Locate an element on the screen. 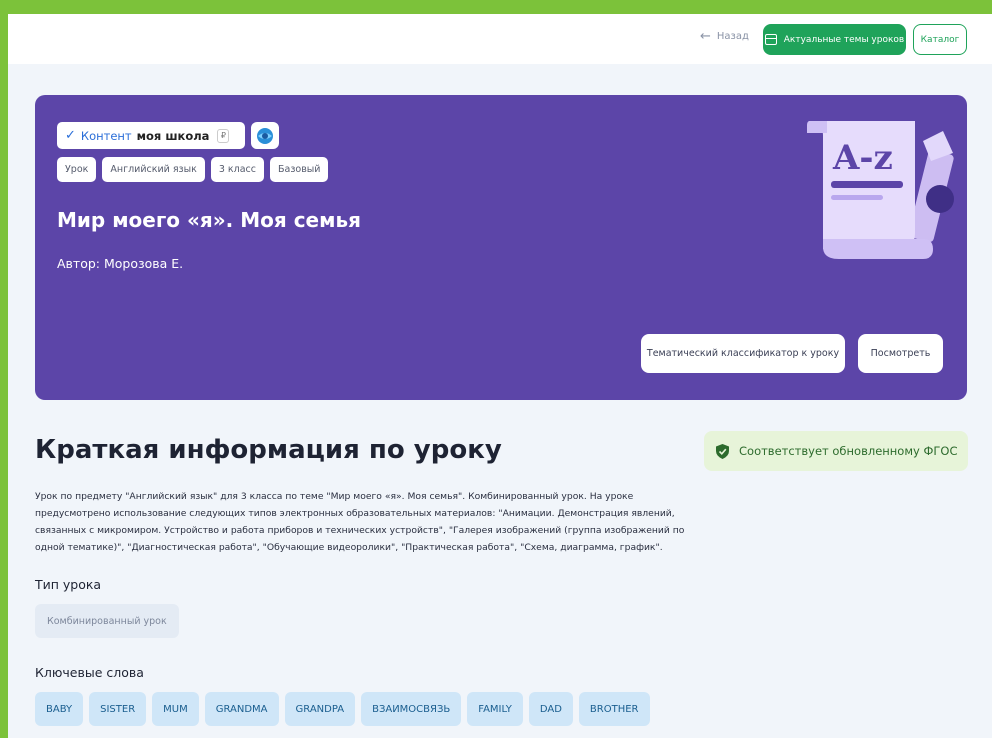 The image size is (992, 738). keyword-chip: ВЗАИМОСВЯЗЬ is located at coordinates (411, 709).